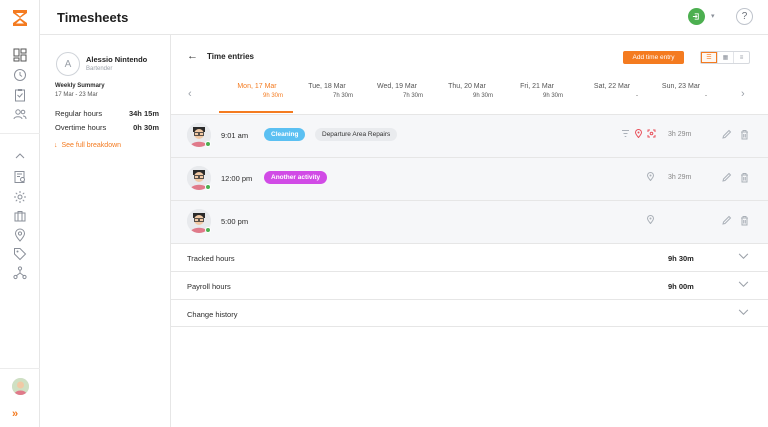 The width and height of the screenshot is (768, 427). I want to click on day-label: Mon, 17 Mar, so click(257, 86).